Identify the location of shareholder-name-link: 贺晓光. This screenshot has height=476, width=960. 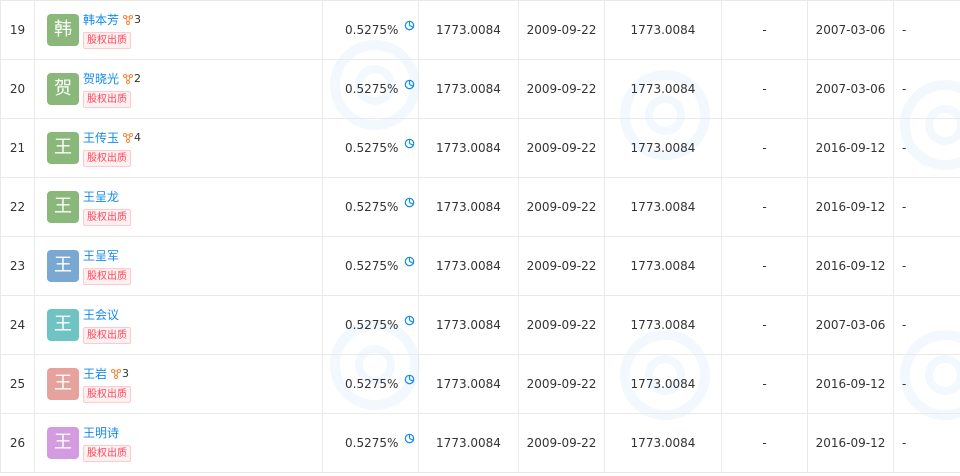
(101, 78).